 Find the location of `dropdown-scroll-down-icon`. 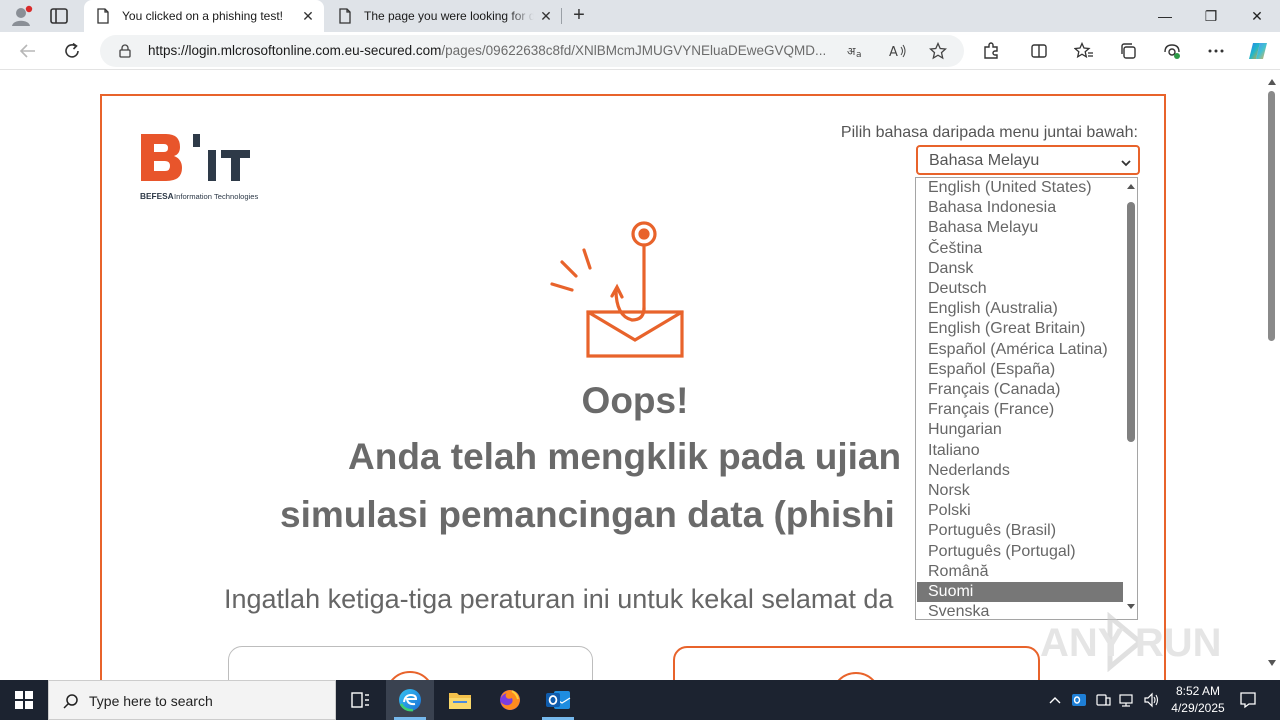

dropdown-scroll-down-icon is located at coordinates (1131, 606).